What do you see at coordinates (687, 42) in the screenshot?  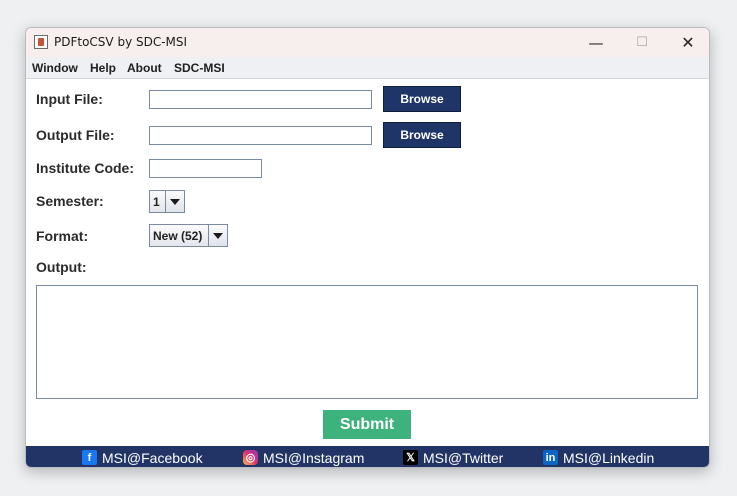 I see `close-button: ✕` at bounding box center [687, 42].